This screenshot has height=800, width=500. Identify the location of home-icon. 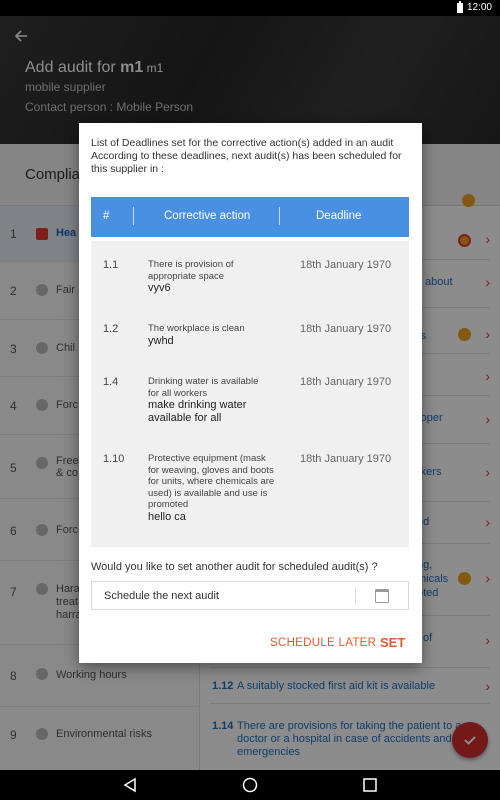
(250, 785).